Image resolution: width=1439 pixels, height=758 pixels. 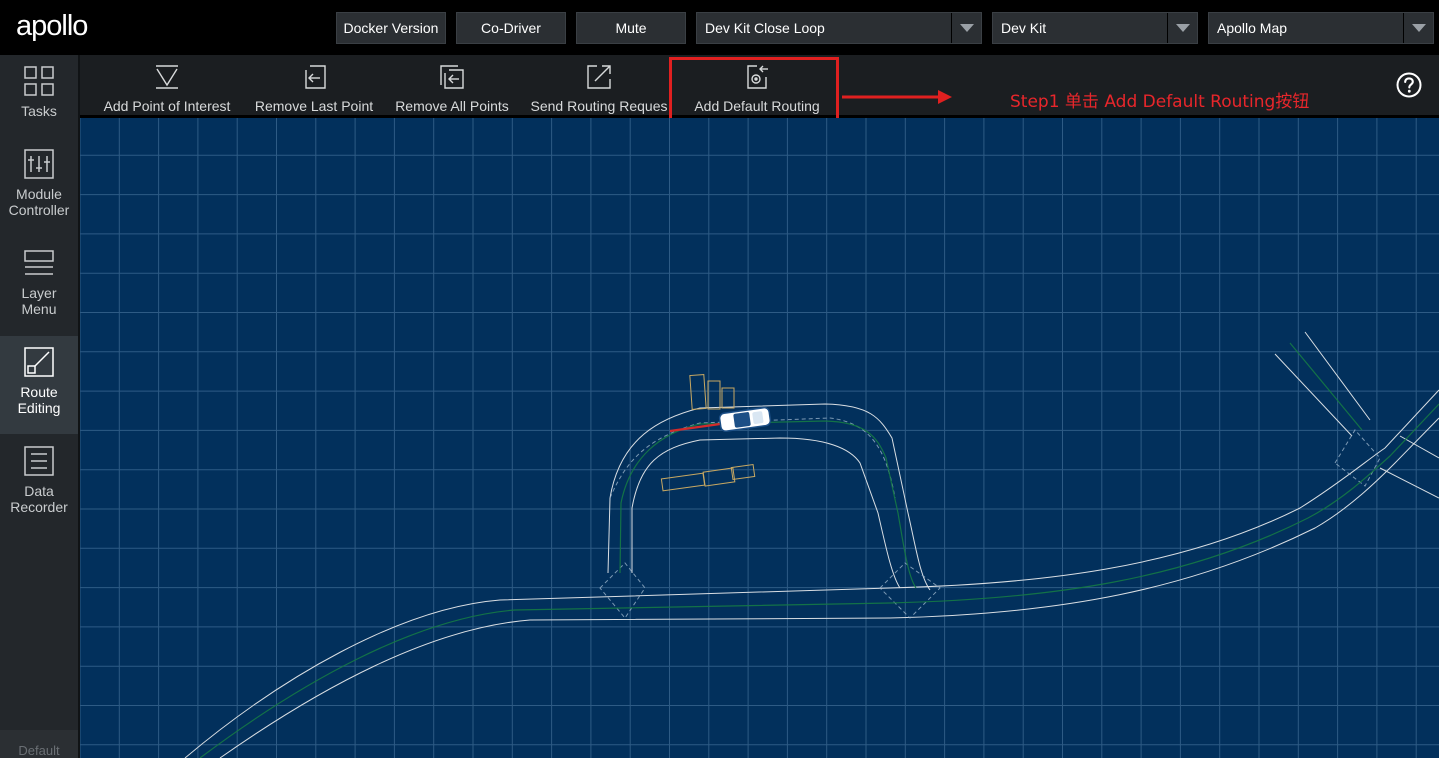 What do you see at coordinates (1356, 415) in the screenshot?
I see `intersection-lines` at bounding box center [1356, 415].